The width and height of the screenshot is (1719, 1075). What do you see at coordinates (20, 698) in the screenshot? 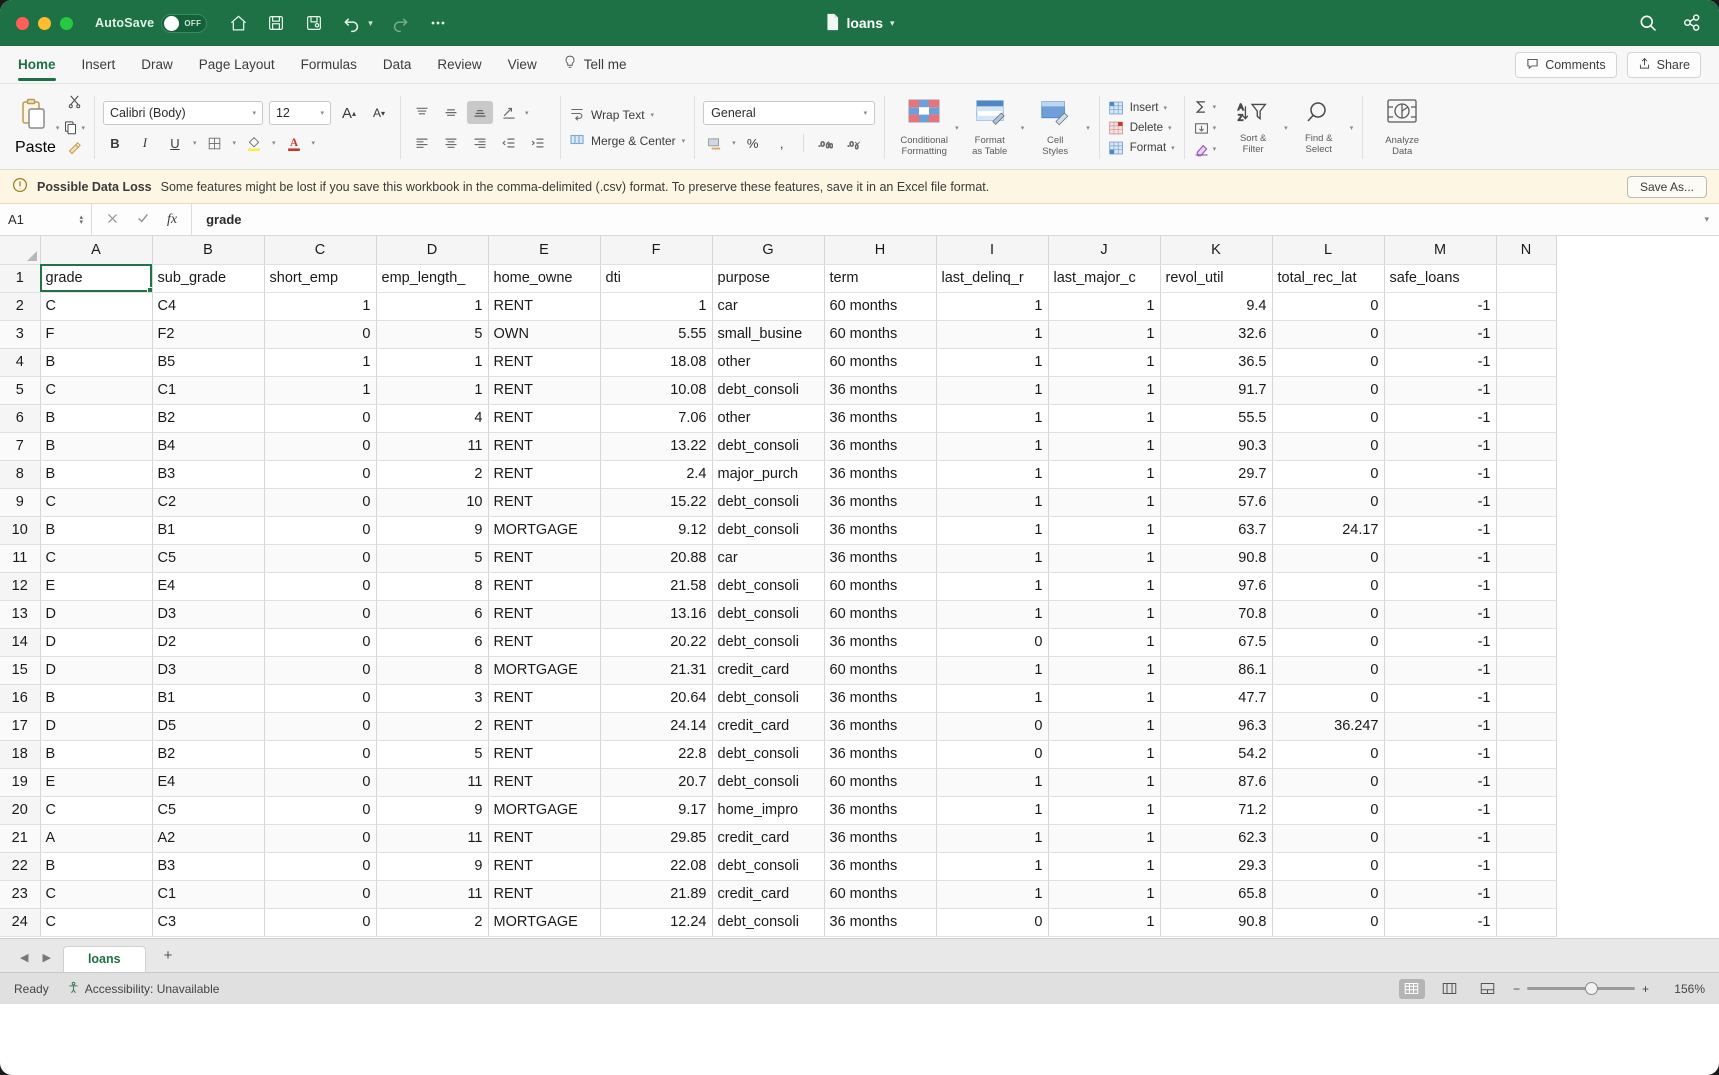
I see `row-header-16: 16` at bounding box center [20, 698].